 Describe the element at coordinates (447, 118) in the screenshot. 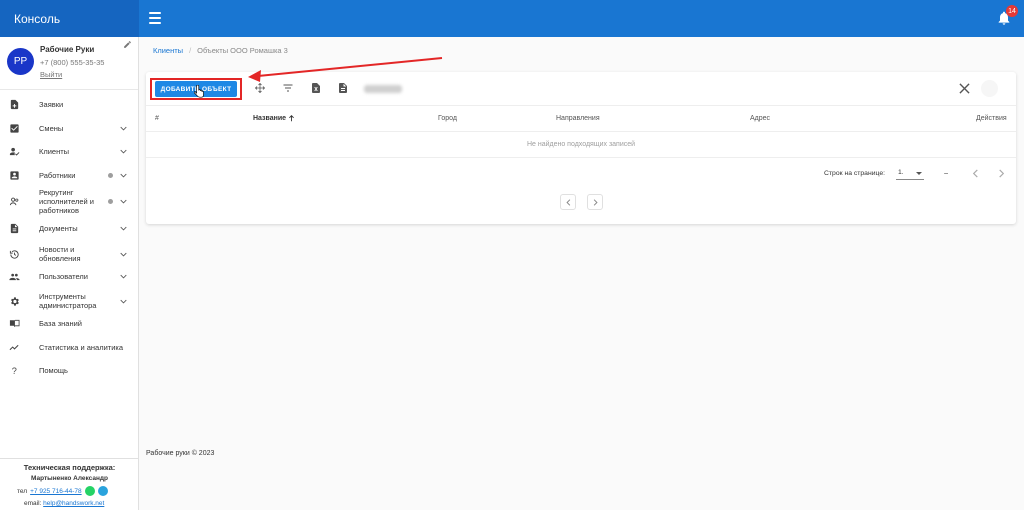

I see `column-header-city: Город` at that location.